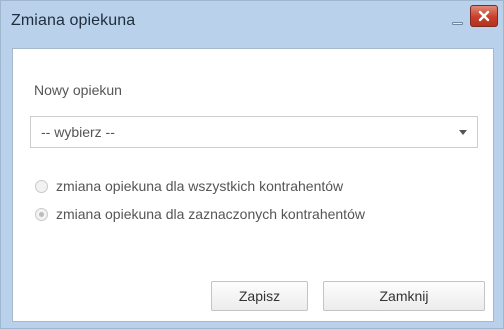 The image size is (504, 329). I want to click on dialog-title: Zmiana opiekuna, so click(73, 20).